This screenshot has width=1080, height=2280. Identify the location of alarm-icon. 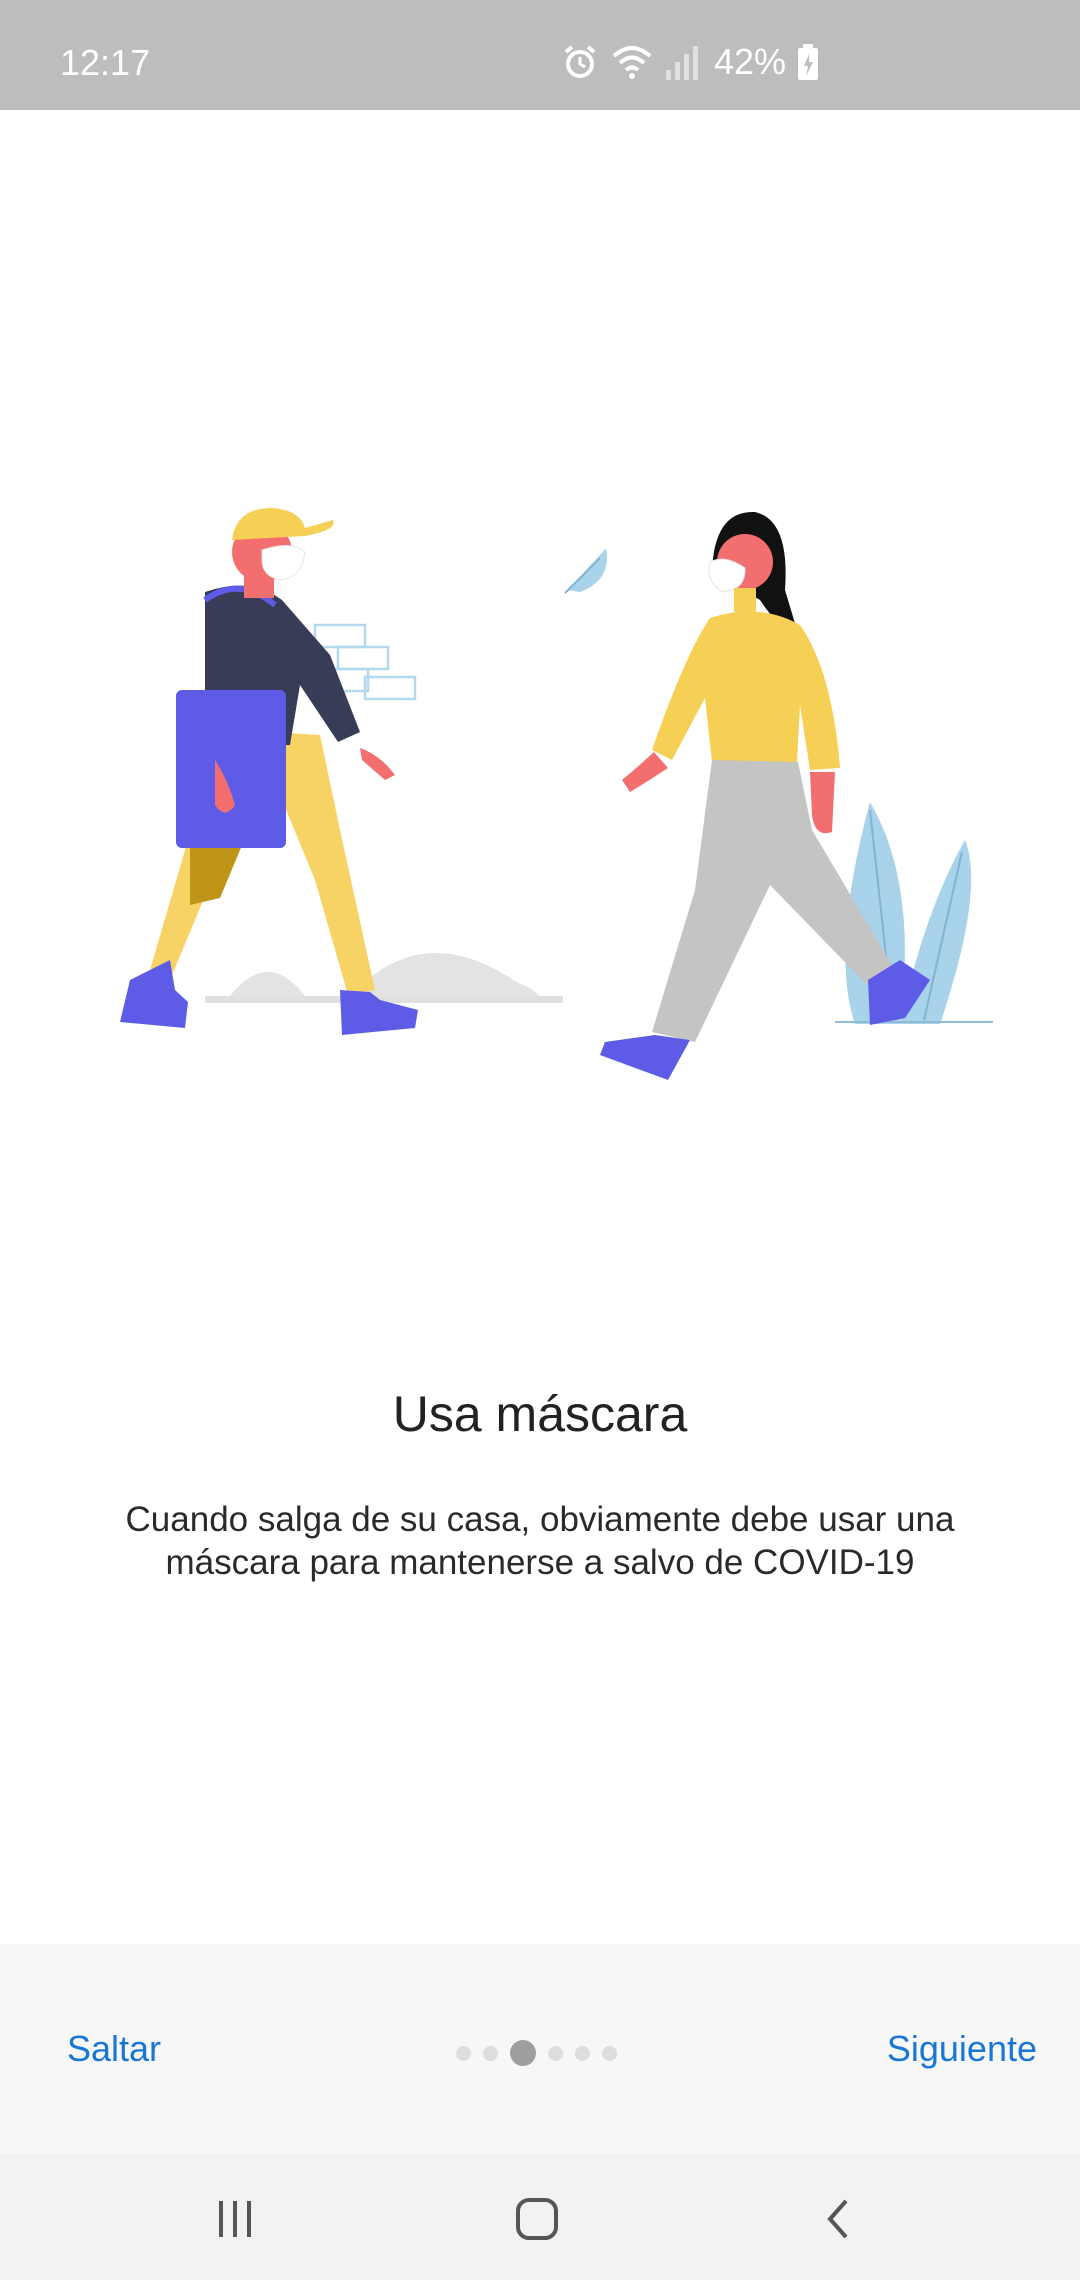
(580, 61).